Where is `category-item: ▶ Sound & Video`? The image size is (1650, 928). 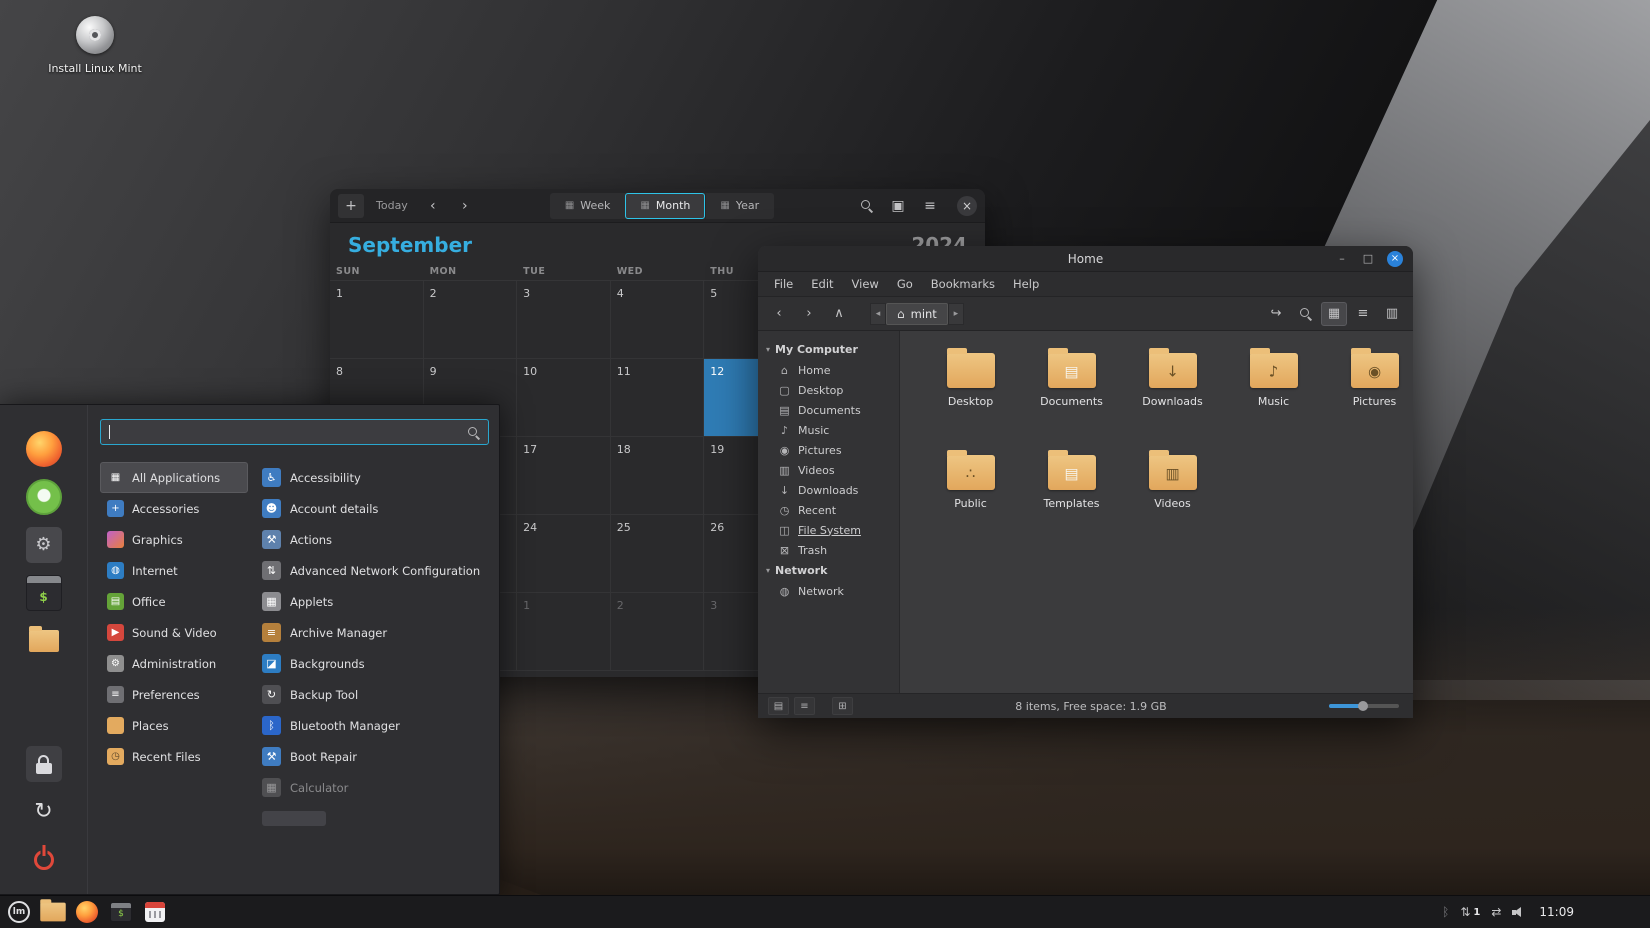
category-item: ▶ Sound & Video is located at coordinates (174, 632).